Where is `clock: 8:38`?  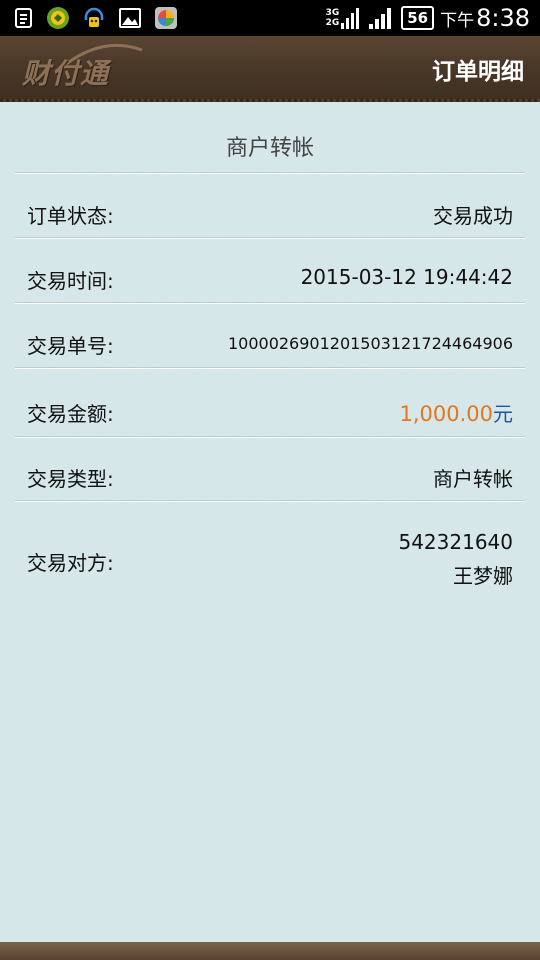
clock: 8:38 is located at coordinates (503, 18).